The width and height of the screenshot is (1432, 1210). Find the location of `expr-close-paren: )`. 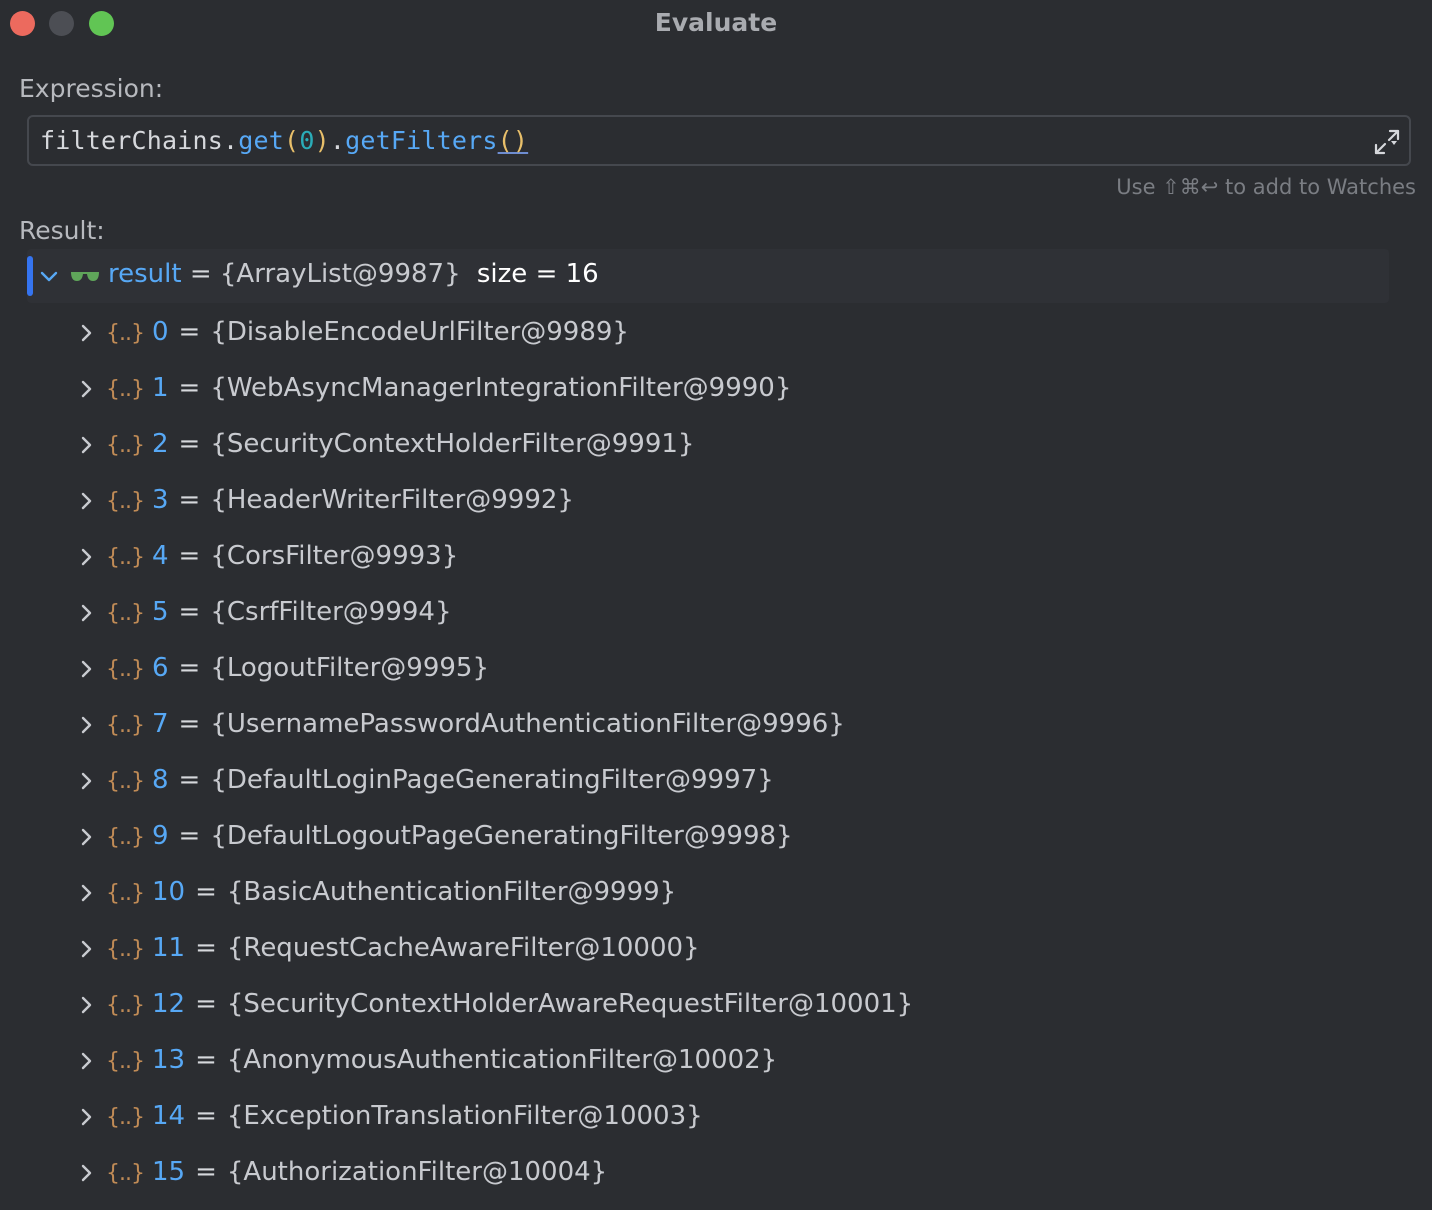

expr-close-paren: ) is located at coordinates (322, 140).